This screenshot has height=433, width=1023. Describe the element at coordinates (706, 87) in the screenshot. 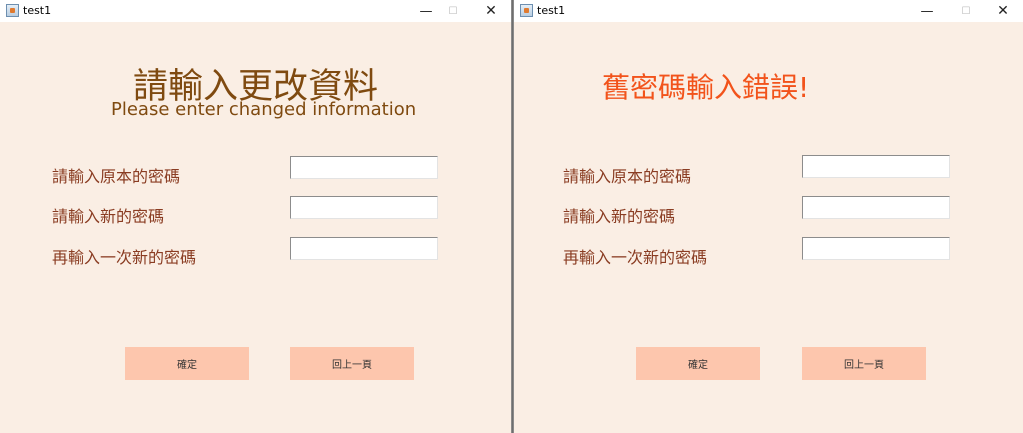

I see `error-message: 舊密碼輸入錯誤!` at that location.